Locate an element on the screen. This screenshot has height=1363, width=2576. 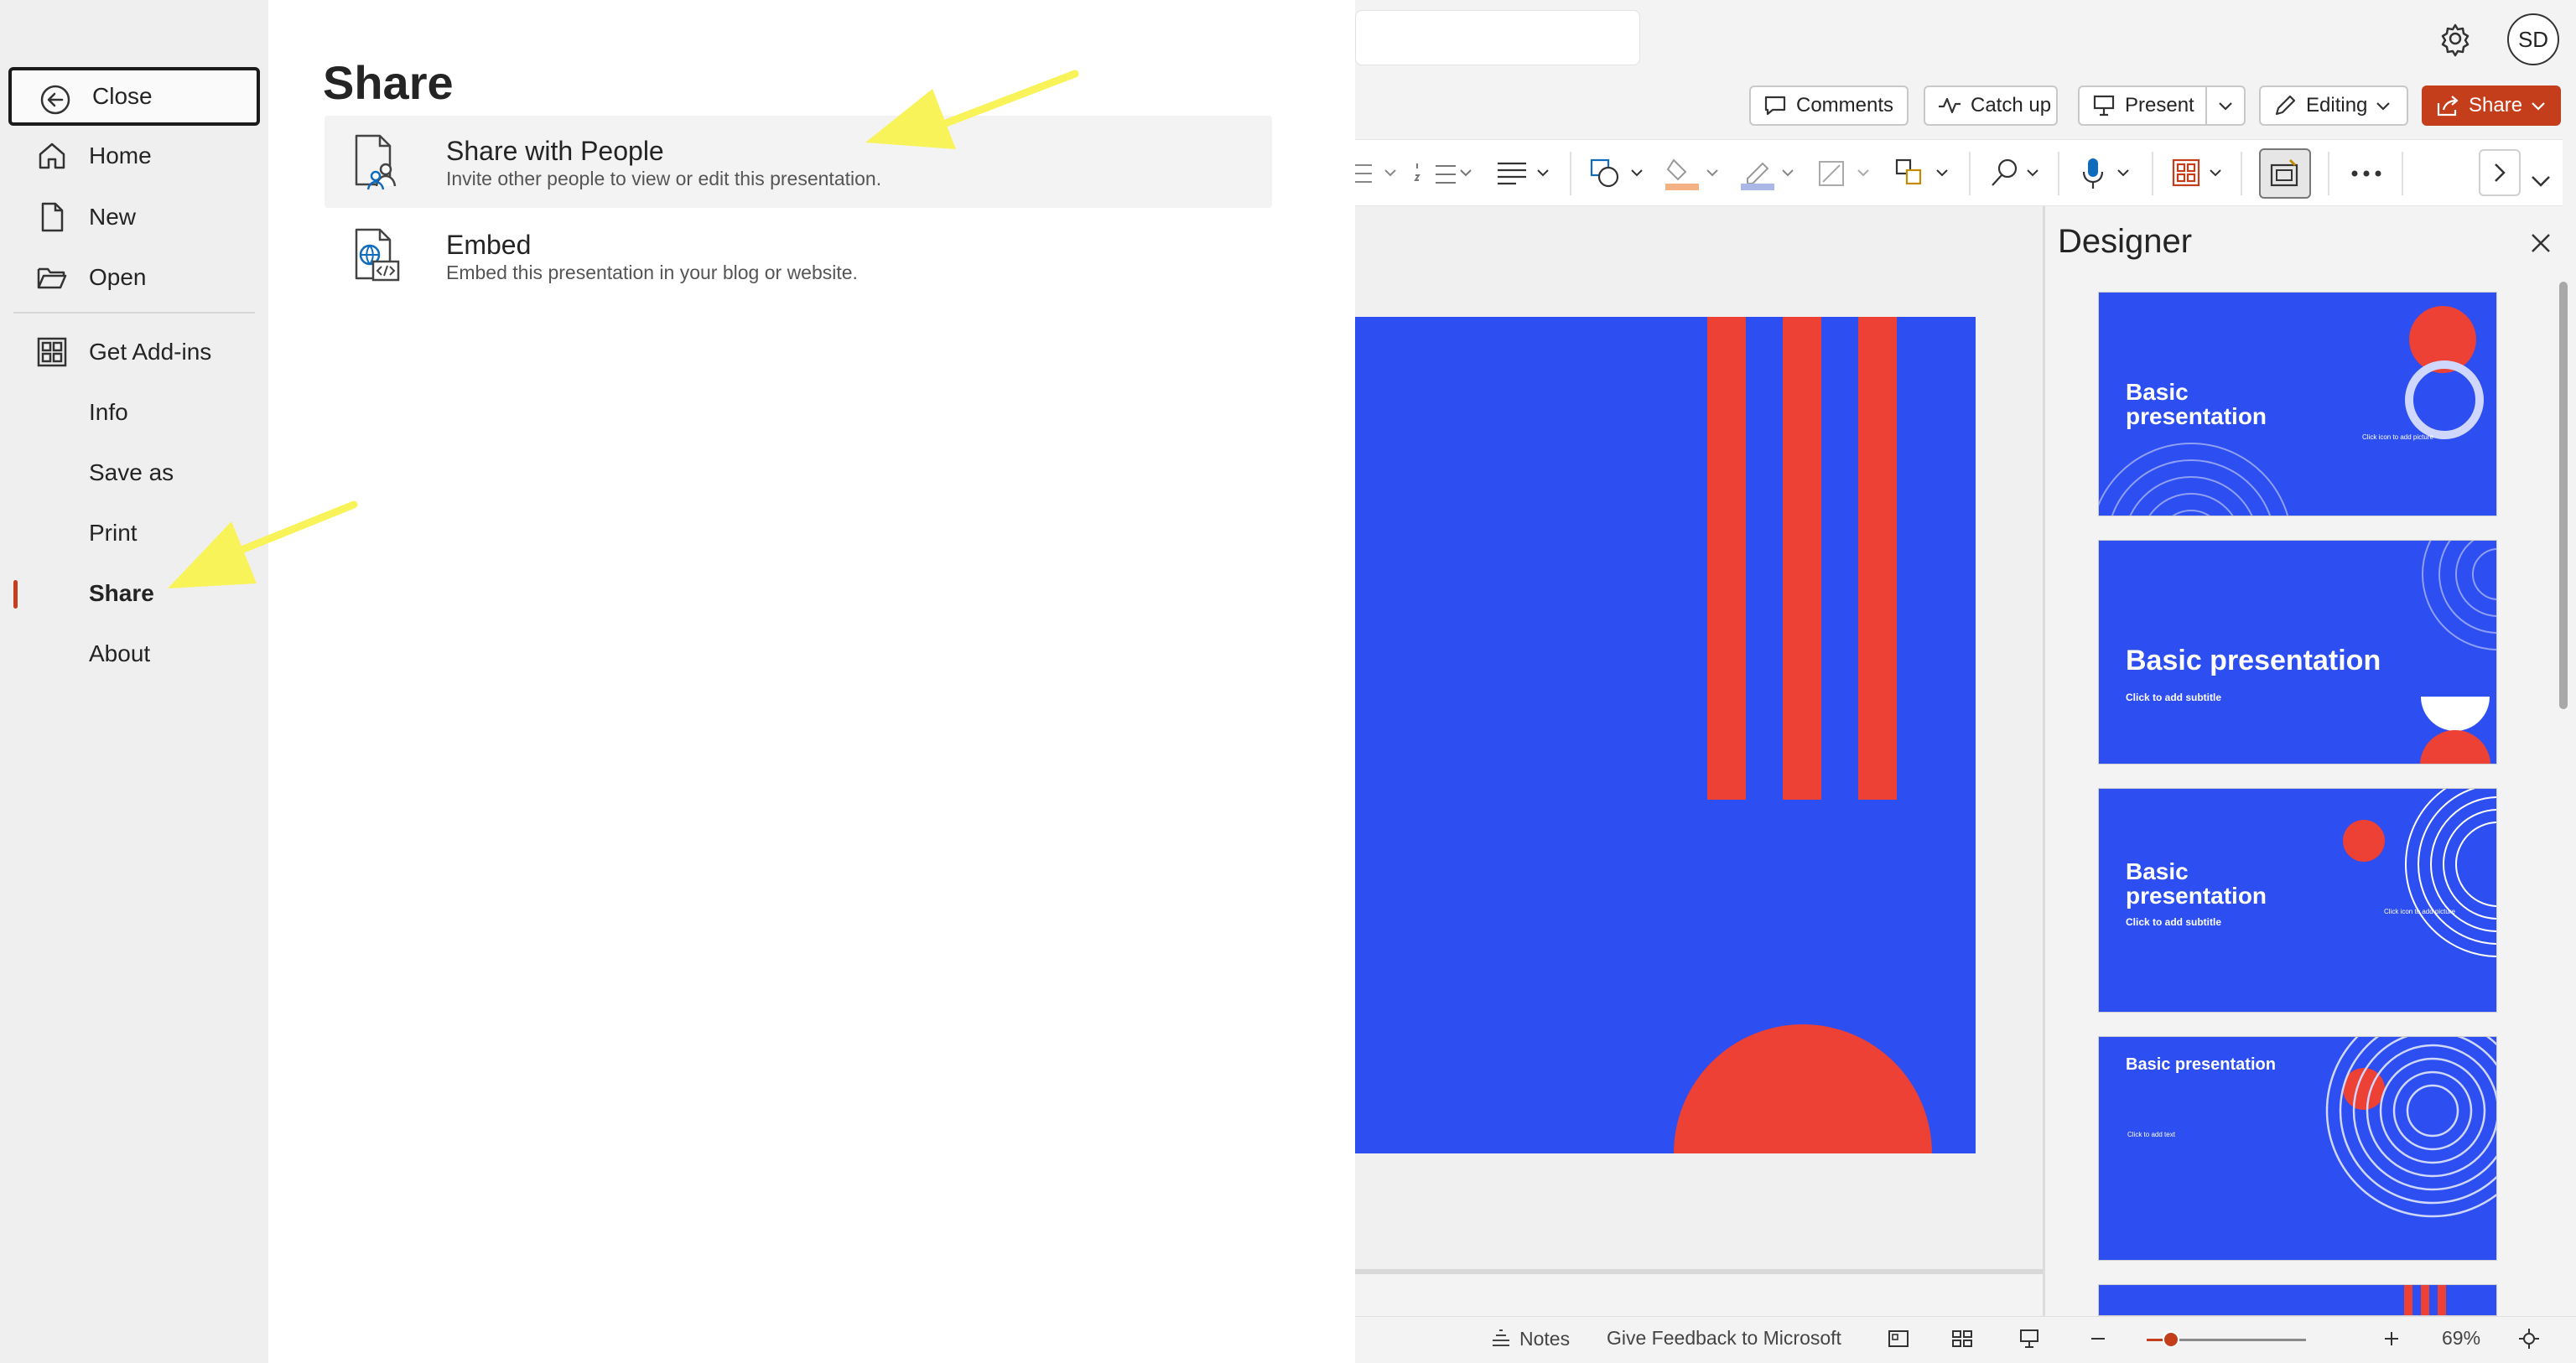
settings-gear-icon is located at coordinates (2455, 39).